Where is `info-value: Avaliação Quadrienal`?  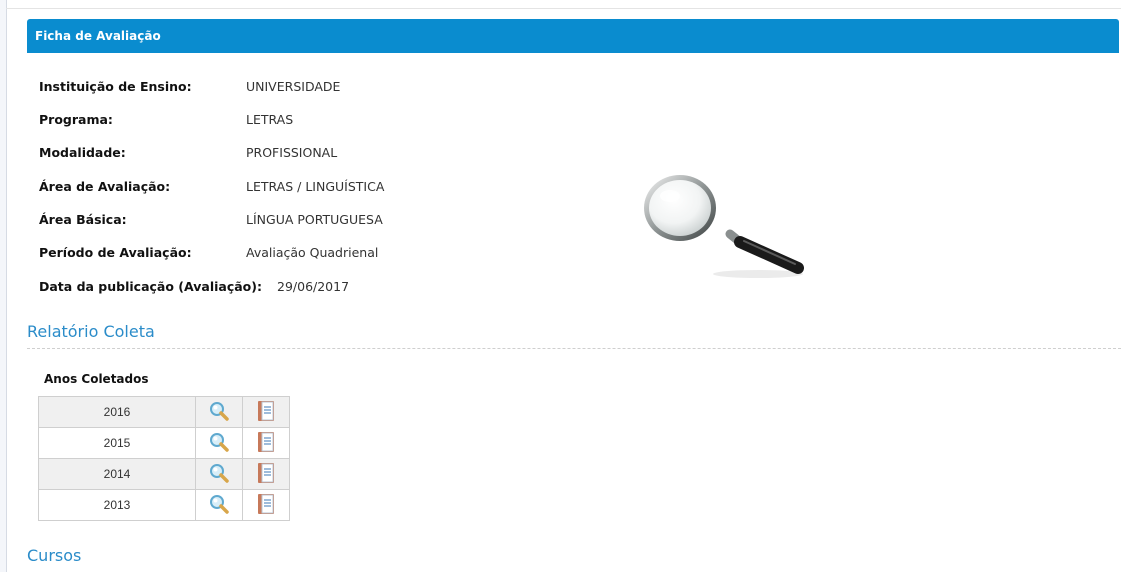 info-value: Avaliação Quadrienal is located at coordinates (312, 252).